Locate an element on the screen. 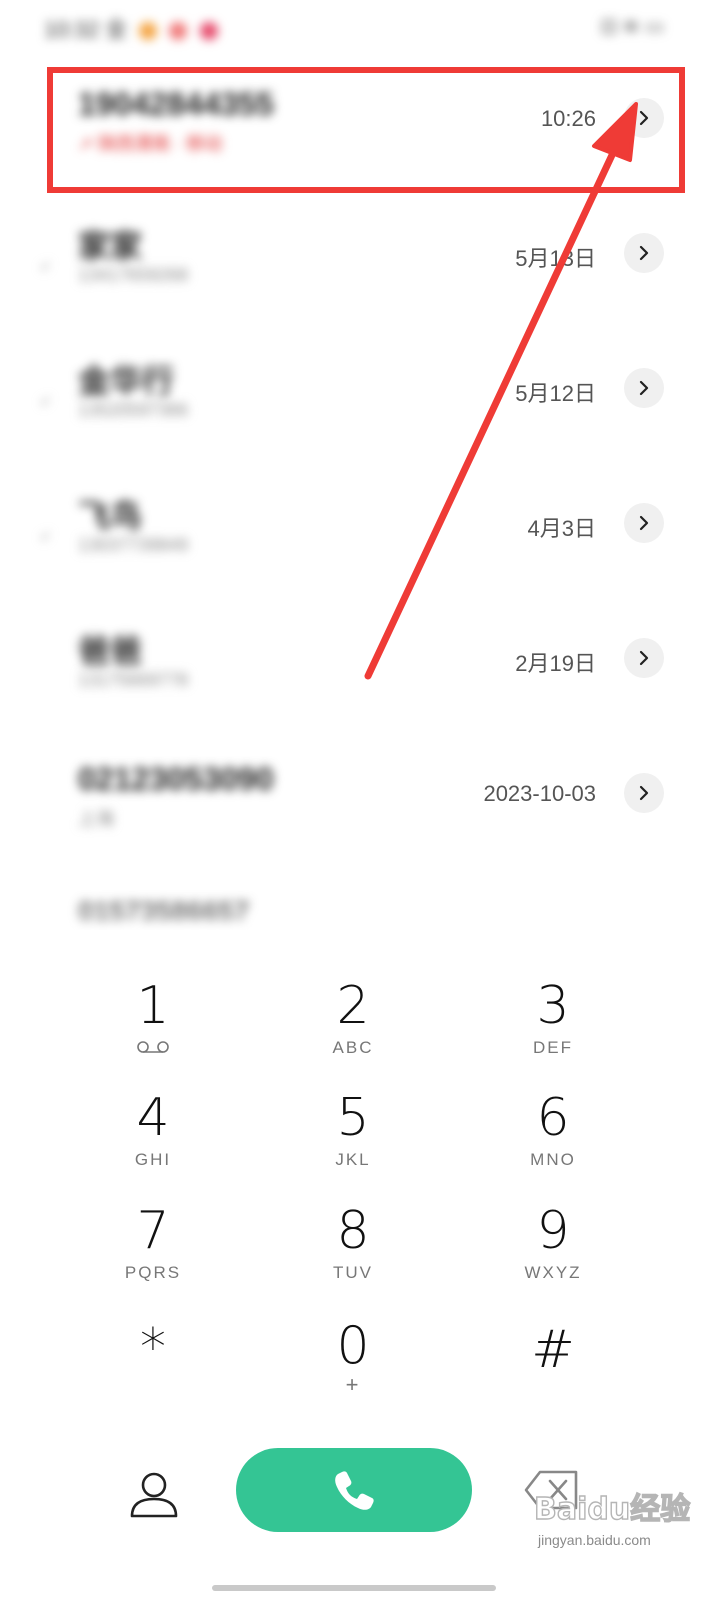  voicemail-icon is located at coordinates (153, 1047).